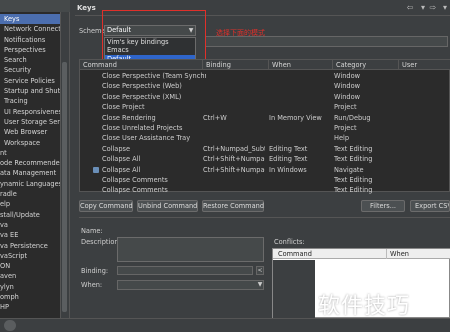 This screenshot has width=450, height=332. Describe the element at coordinates (30, 276) in the screenshot. I see `tree-item: aven` at that location.